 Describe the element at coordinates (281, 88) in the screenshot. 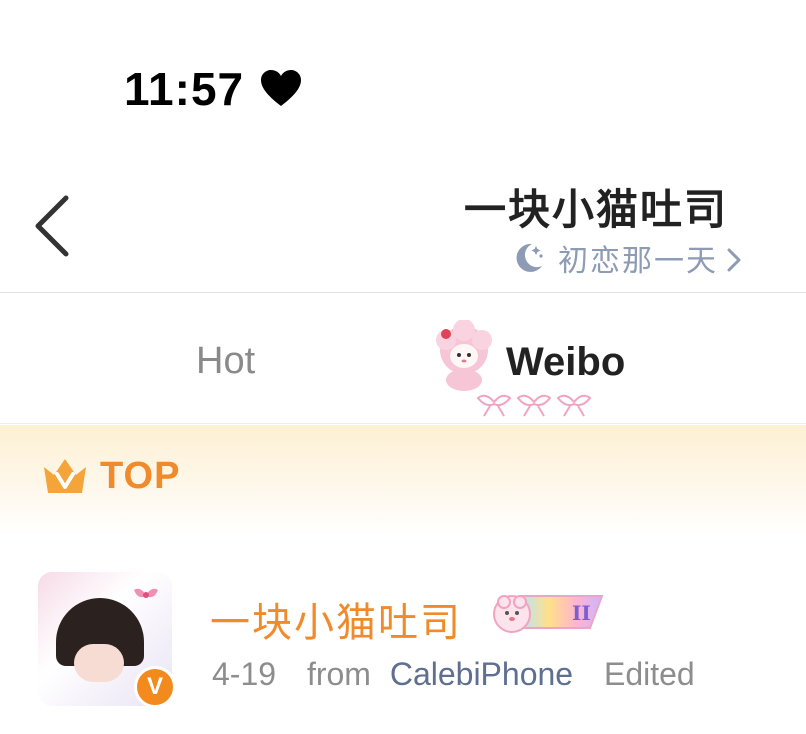

I see `heart-icon` at that location.